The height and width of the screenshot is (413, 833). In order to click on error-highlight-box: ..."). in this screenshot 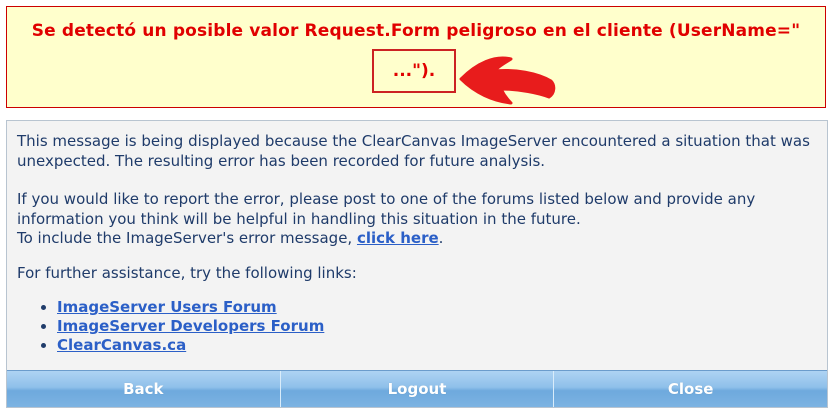, I will do `click(414, 71)`.